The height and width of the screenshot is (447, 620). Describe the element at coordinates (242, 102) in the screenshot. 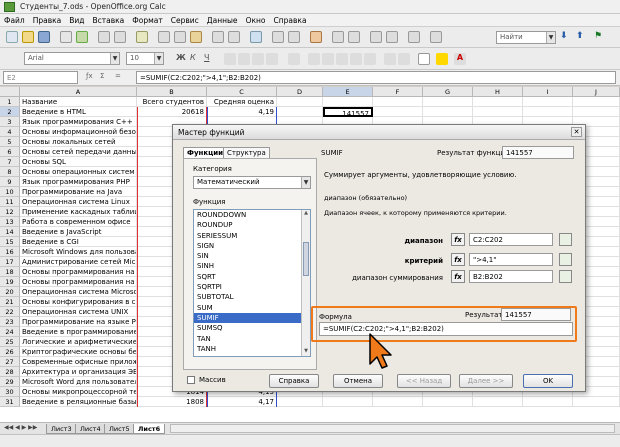

I see `cell-c: Средняя оценка` at that location.